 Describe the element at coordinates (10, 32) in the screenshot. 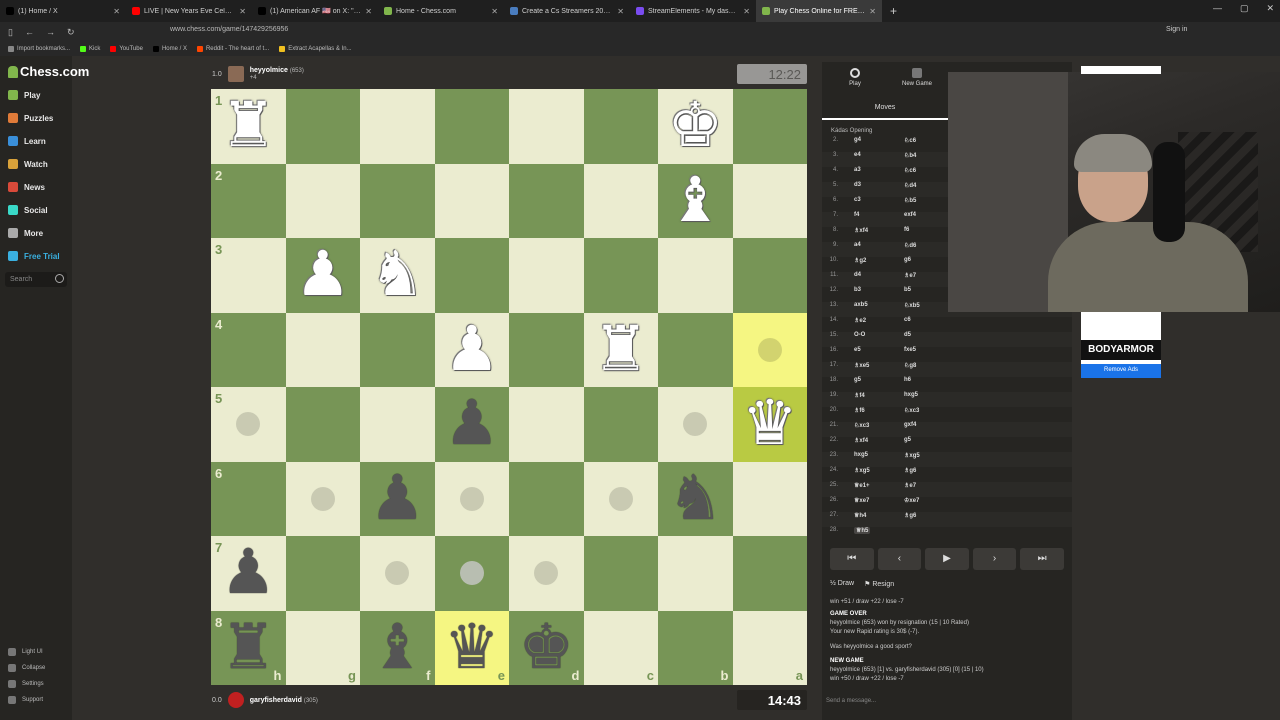

I see `sidebar-toggle-icon: ▯` at that location.